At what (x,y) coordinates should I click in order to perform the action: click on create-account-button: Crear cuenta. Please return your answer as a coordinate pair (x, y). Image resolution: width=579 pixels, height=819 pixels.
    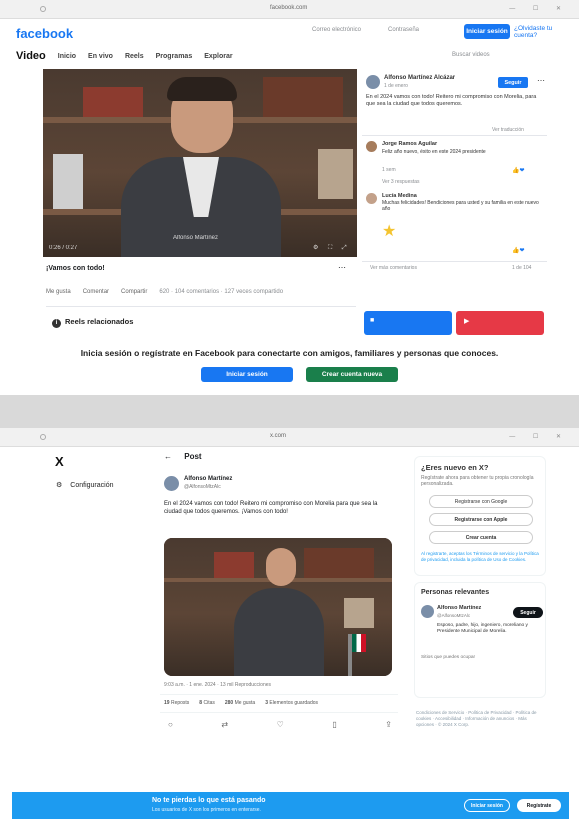
    Looking at the image, I should click on (481, 537).